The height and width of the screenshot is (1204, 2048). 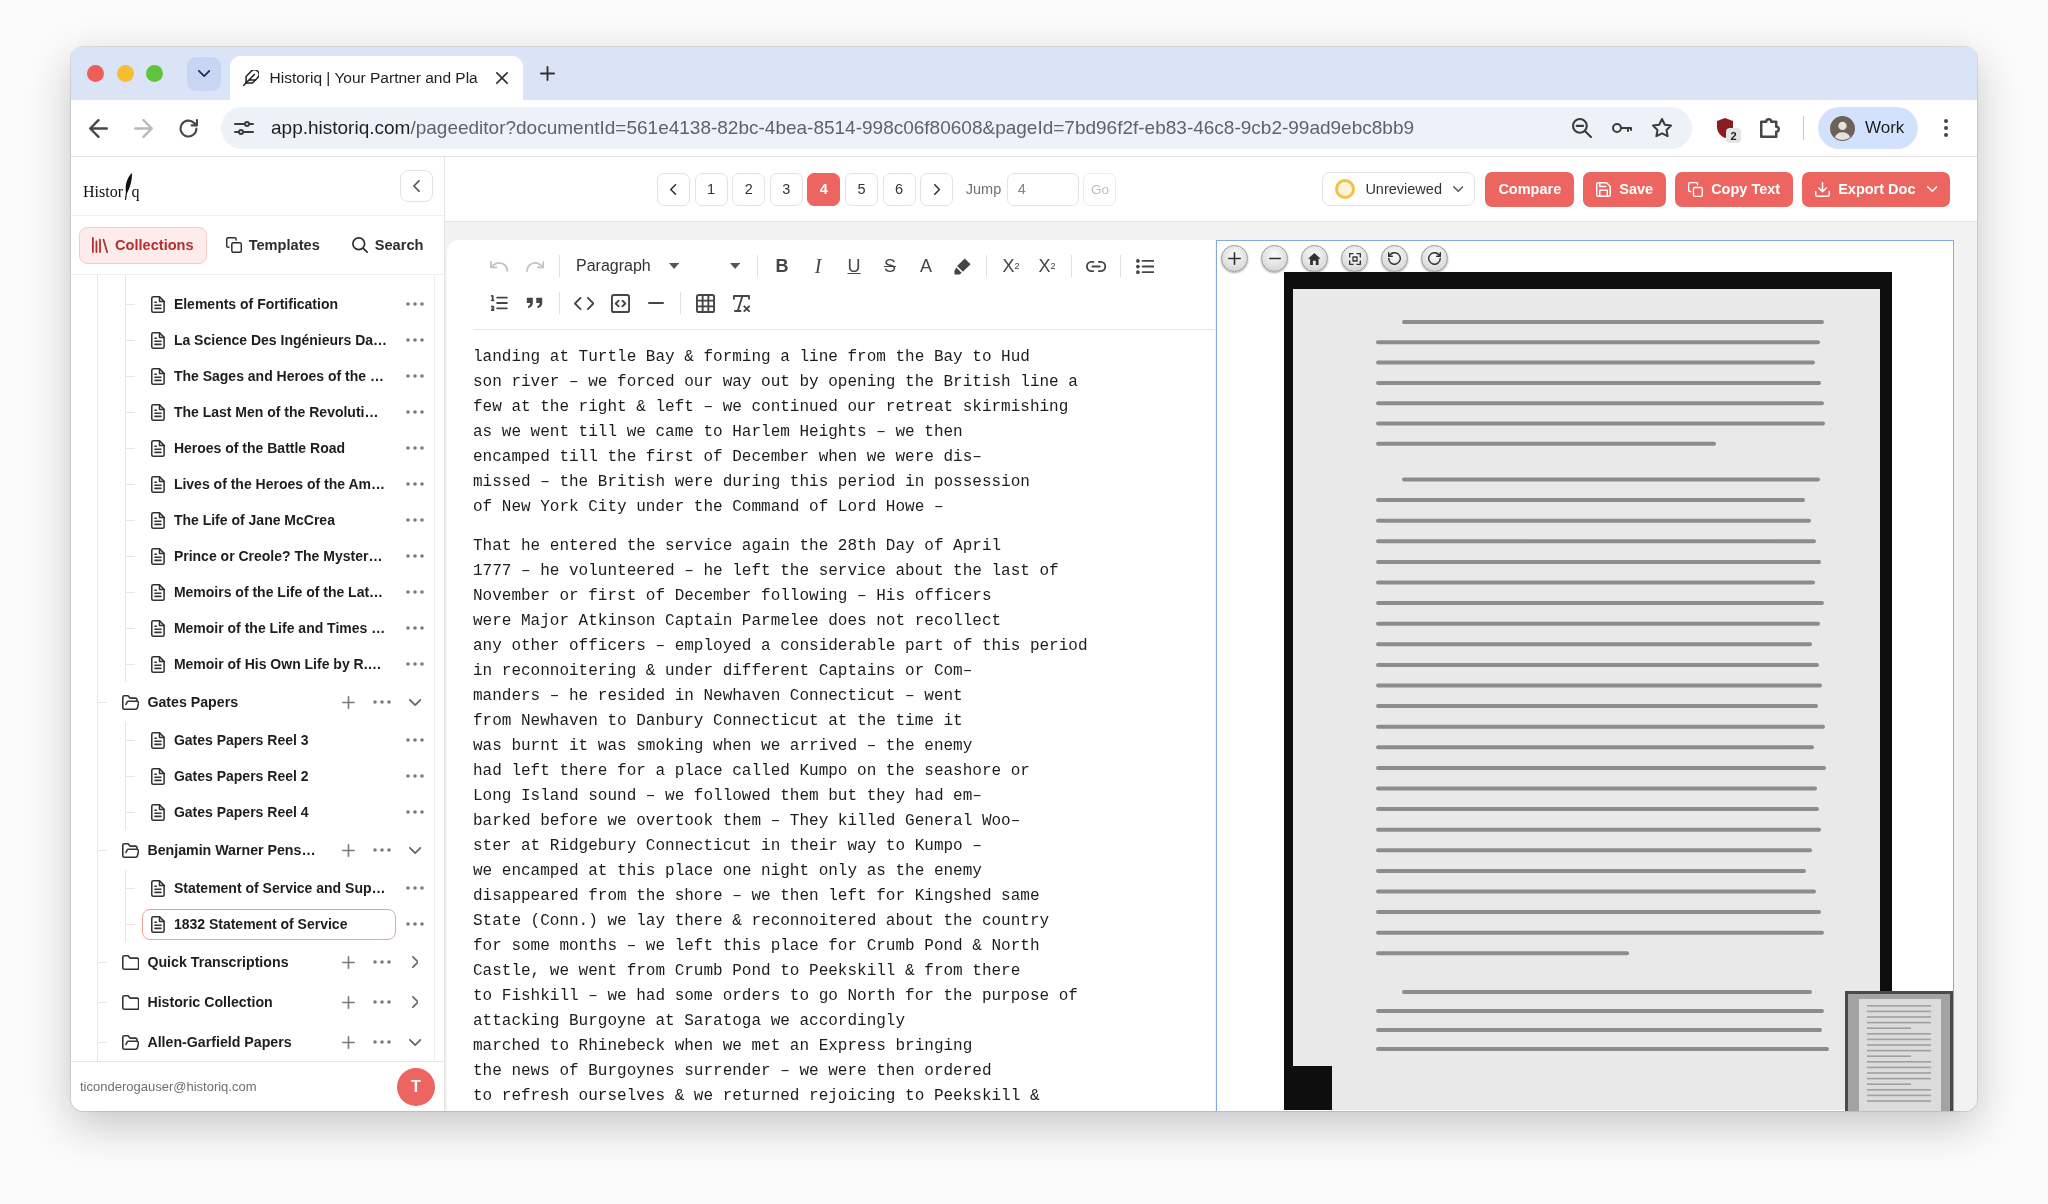 I want to click on page-button: 6, so click(x=899, y=189).